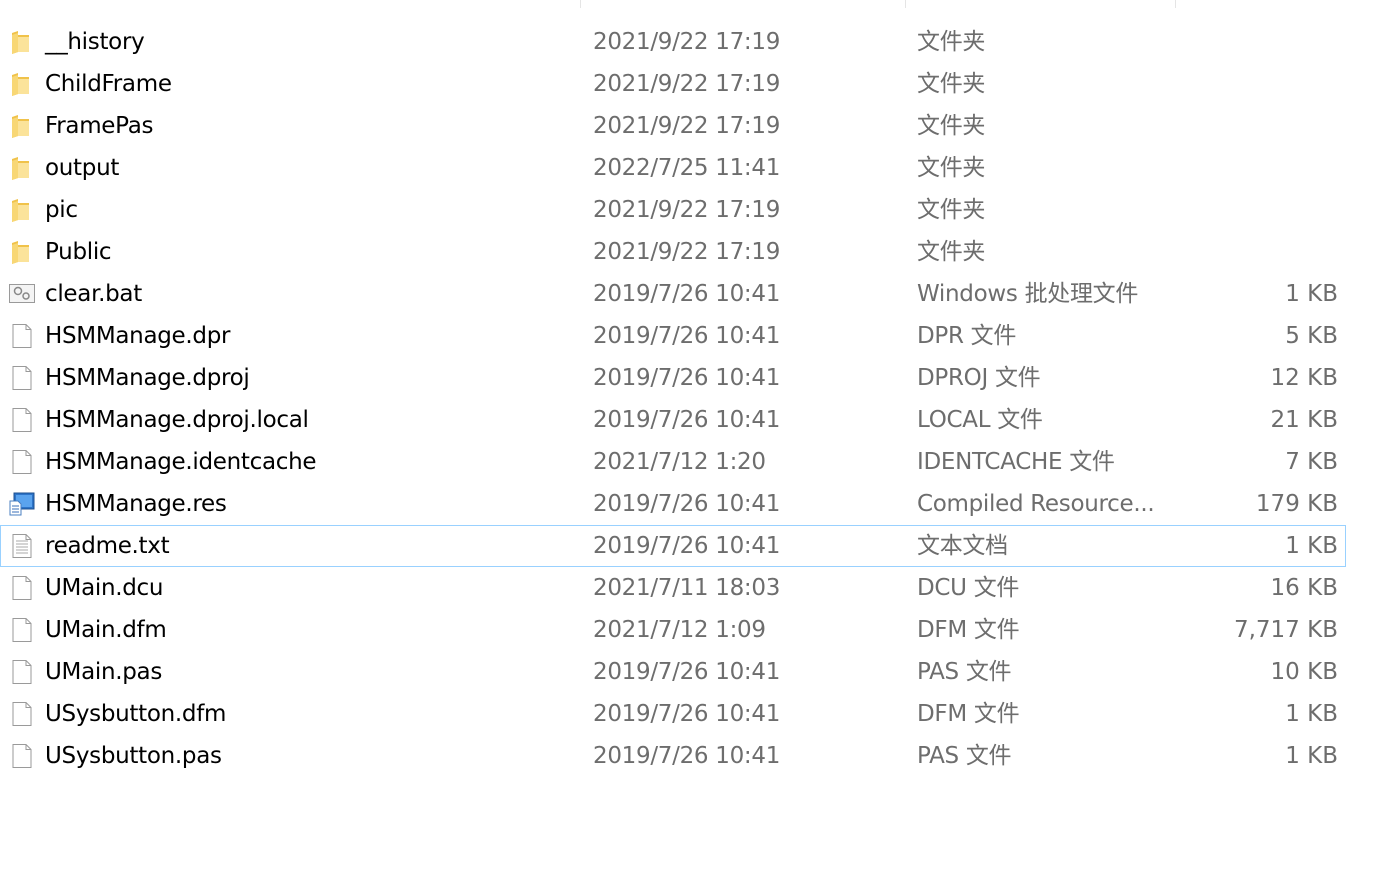 The height and width of the screenshot is (877, 1378). What do you see at coordinates (687, 168) in the screenshot?
I see `file-date-modified: 2022/7/25 11:41` at bounding box center [687, 168].